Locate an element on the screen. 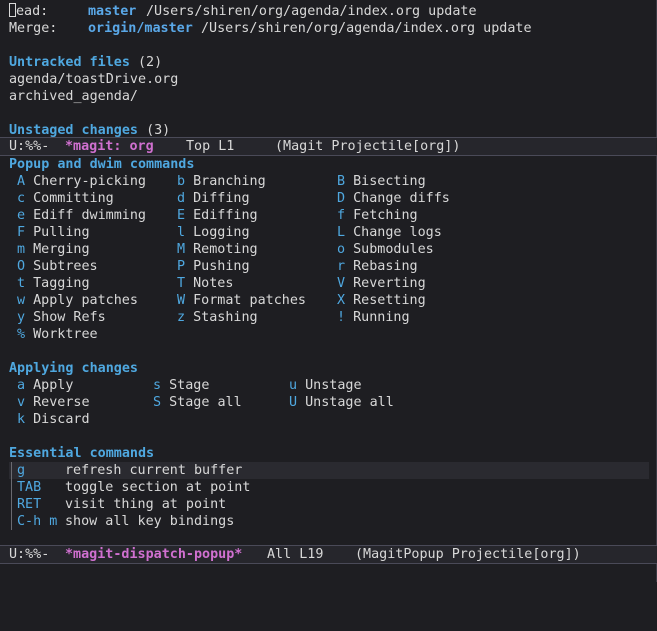 The image size is (657, 631). command-label: Cherry-picking is located at coordinates (85, 181).